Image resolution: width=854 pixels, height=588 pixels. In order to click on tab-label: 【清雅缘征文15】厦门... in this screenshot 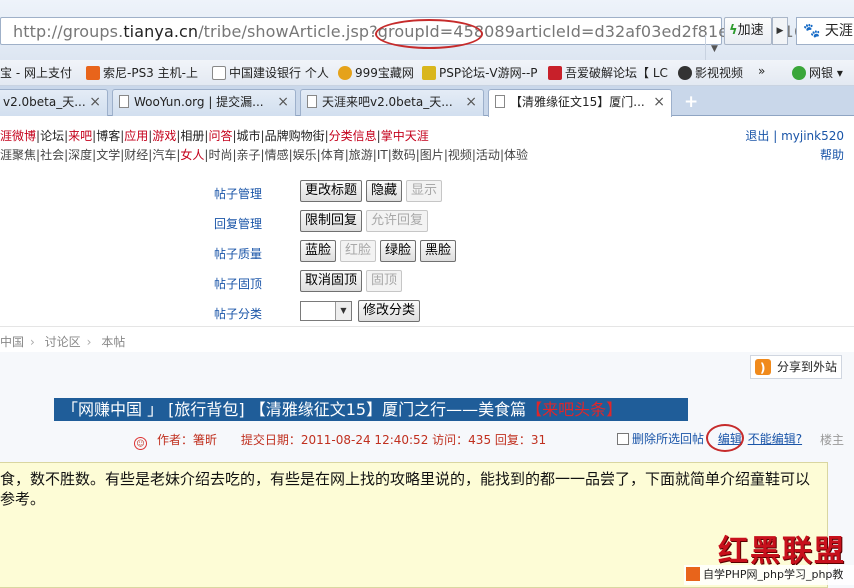, I will do `click(577, 102)`.